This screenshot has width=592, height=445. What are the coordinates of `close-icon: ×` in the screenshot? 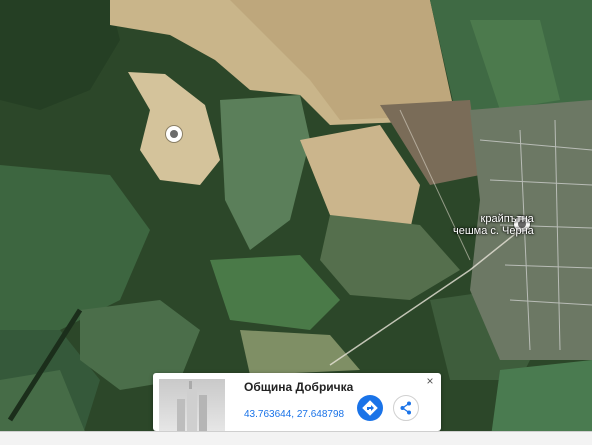 It's located at (430, 381).